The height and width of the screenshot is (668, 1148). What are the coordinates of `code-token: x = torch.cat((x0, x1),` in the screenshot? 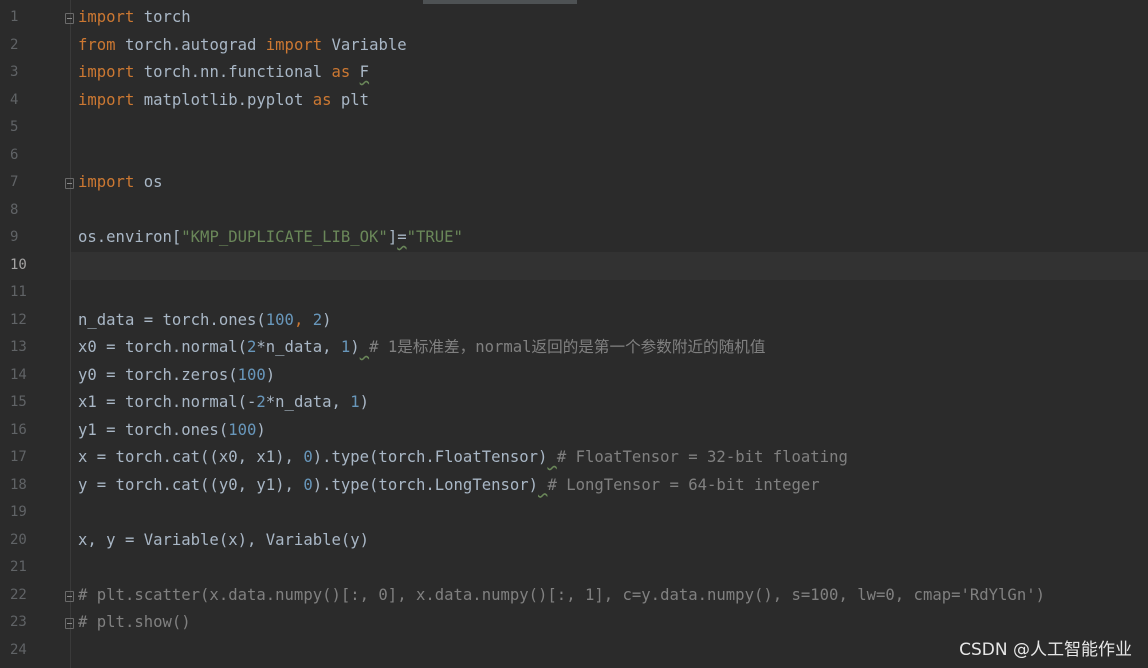 It's located at (191, 457).